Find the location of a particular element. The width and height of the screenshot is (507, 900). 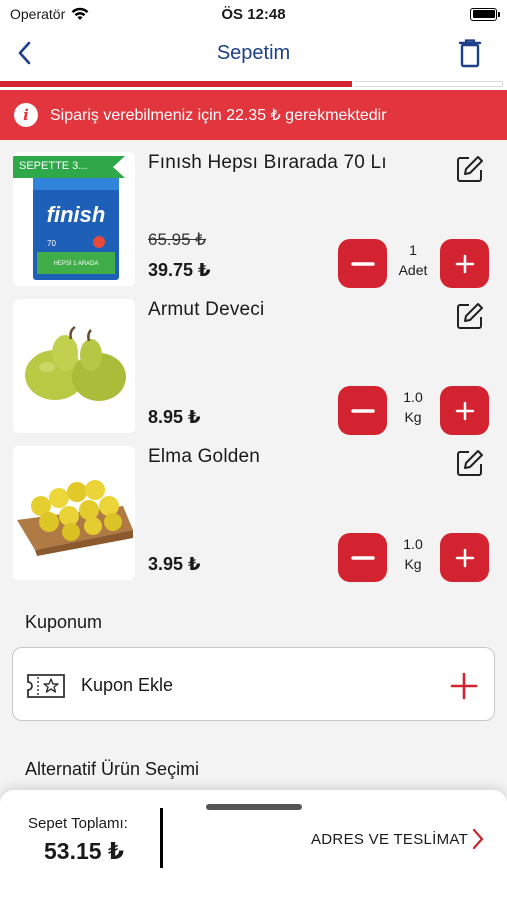

coupon-section-title: Kuponum is located at coordinates (64, 622).